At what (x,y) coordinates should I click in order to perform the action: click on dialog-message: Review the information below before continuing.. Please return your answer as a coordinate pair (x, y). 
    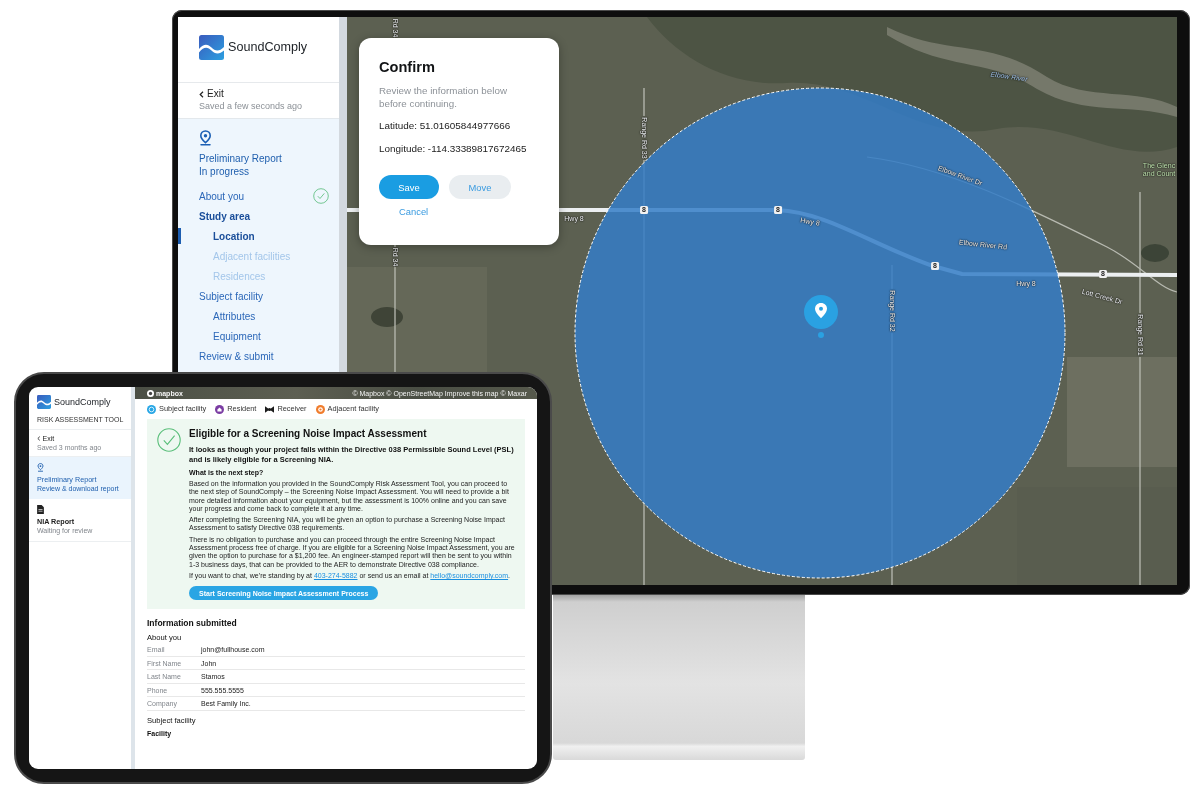
    Looking at the image, I should click on (443, 97).